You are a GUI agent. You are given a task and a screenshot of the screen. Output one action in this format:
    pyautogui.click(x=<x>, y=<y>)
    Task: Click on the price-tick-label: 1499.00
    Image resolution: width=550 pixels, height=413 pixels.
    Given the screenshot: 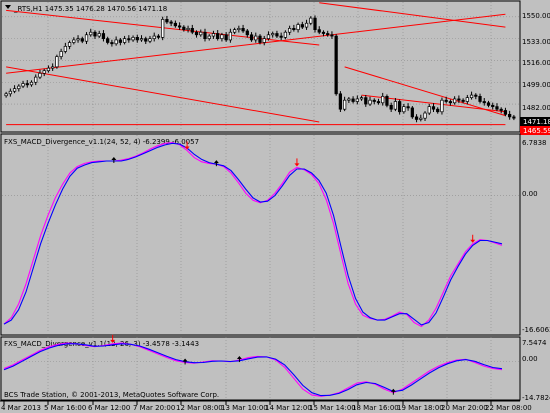 What is the action you would take?
    pyautogui.click(x=536, y=85)
    